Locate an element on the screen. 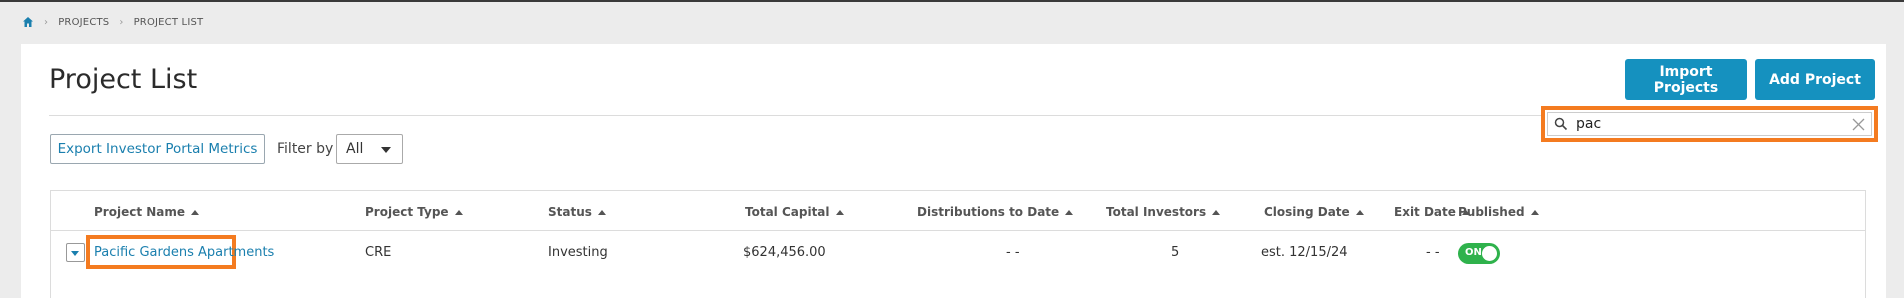  cell-exit-date: - - is located at coordinates (1433, 252).